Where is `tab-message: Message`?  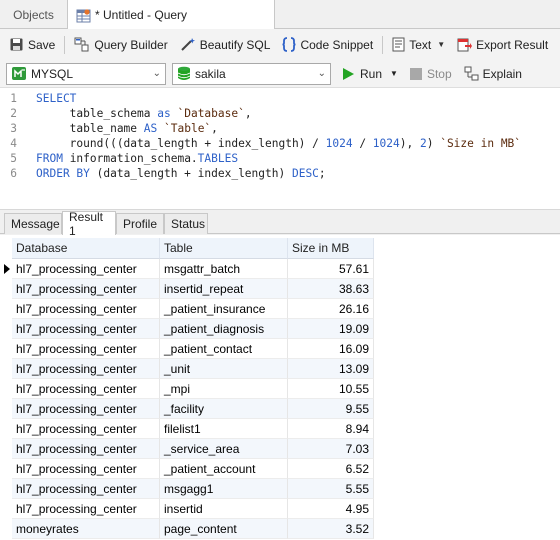 tab-message: Message is located at coordinates (33, 223).